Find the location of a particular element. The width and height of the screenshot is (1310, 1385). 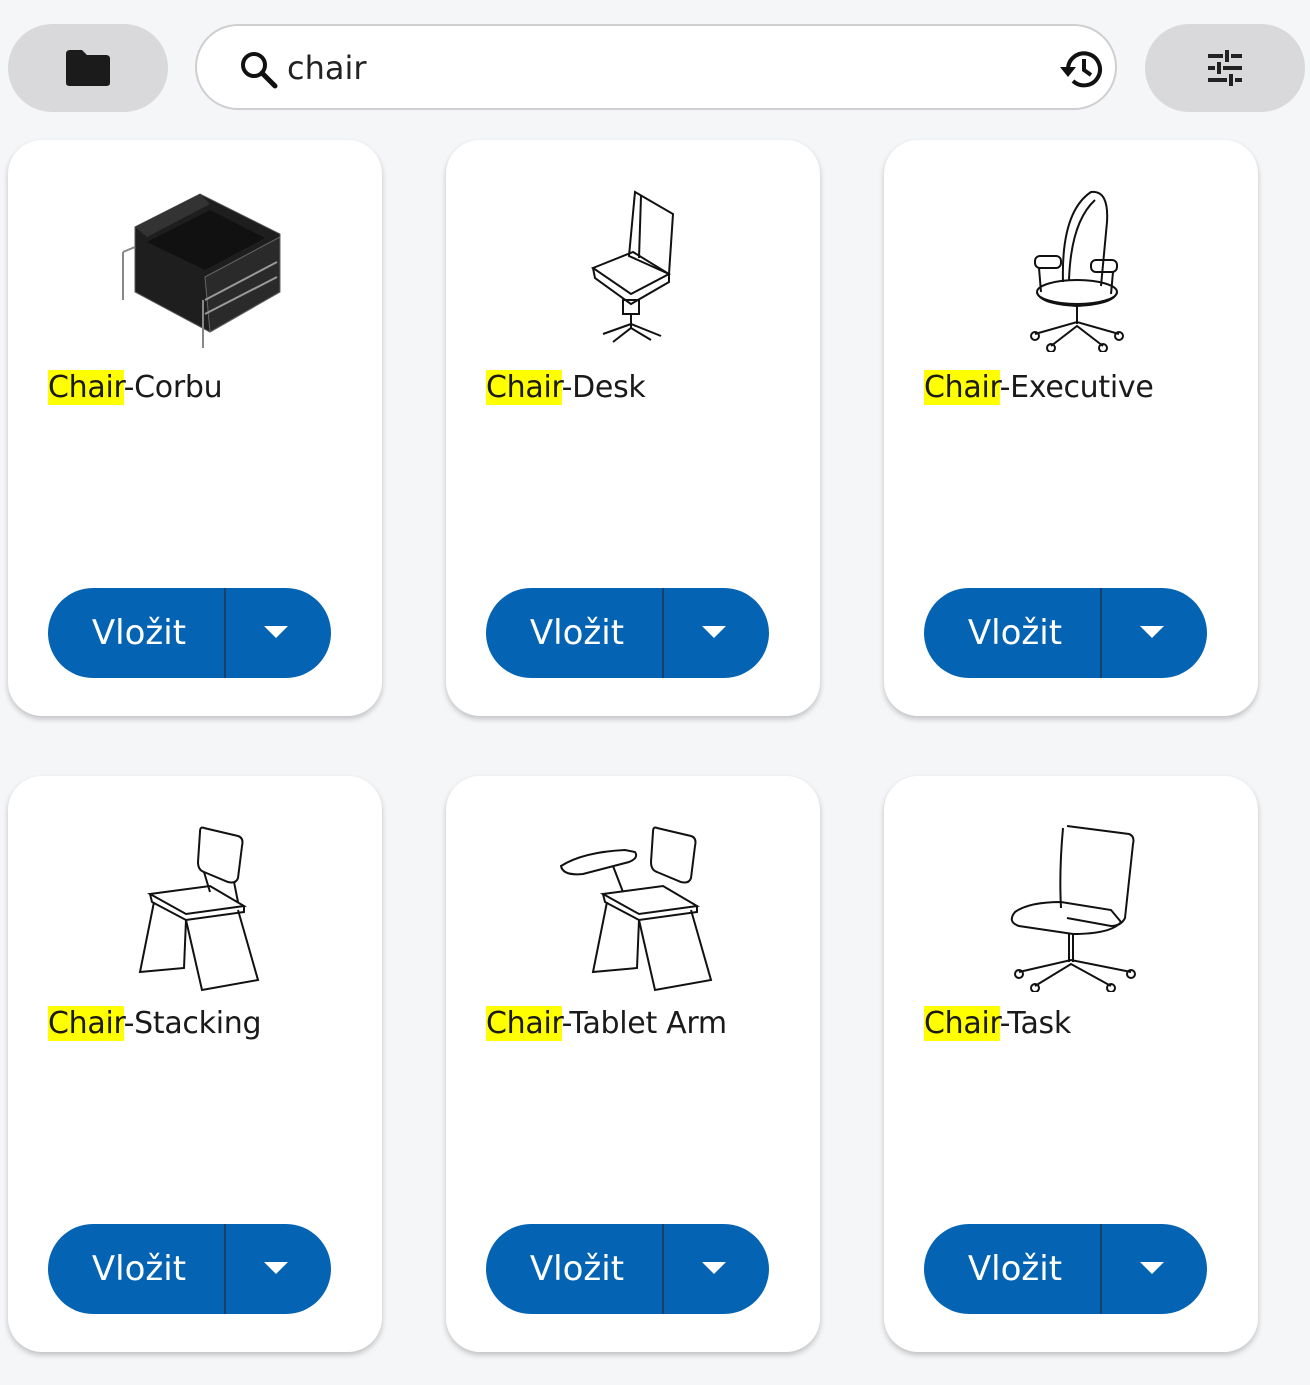

card-title: Chair-Task is located at coordinates (997, 1023).